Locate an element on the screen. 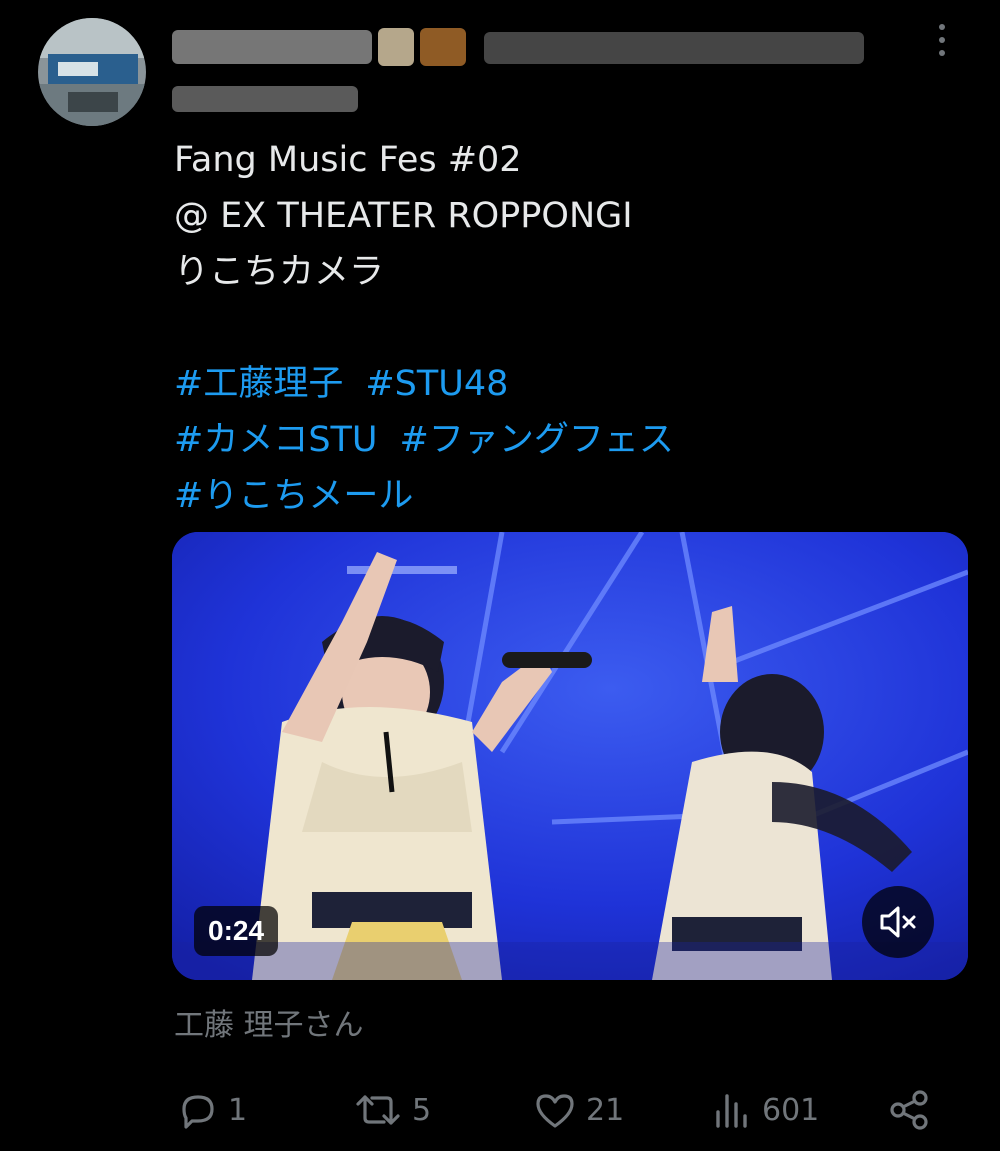  hashtag-link: #カメコSTU is located at coordinates (276, 440).